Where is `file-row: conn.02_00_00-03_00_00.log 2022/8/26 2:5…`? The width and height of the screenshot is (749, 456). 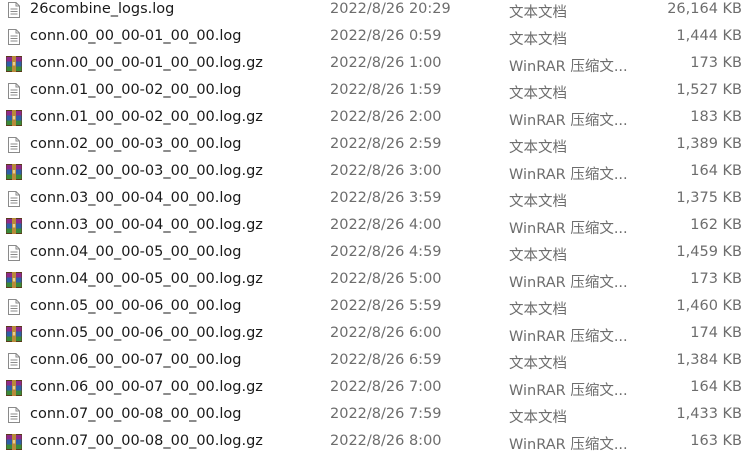
file-row: conn.02_00_00-03_00_00.log 2022/8/26 2:5… is located at coordinates (374, 145).